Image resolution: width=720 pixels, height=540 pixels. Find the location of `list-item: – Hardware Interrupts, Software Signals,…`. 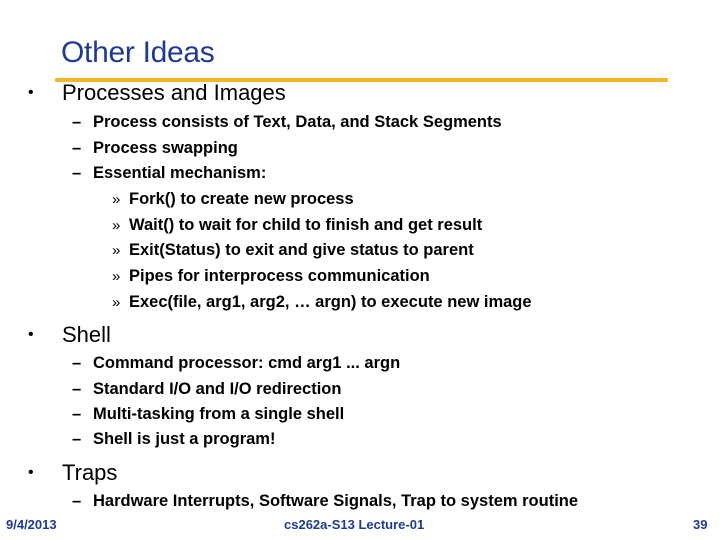

list-item: – Hardware Interrupts, Software Signals,… is located at coordinates (325, 501).